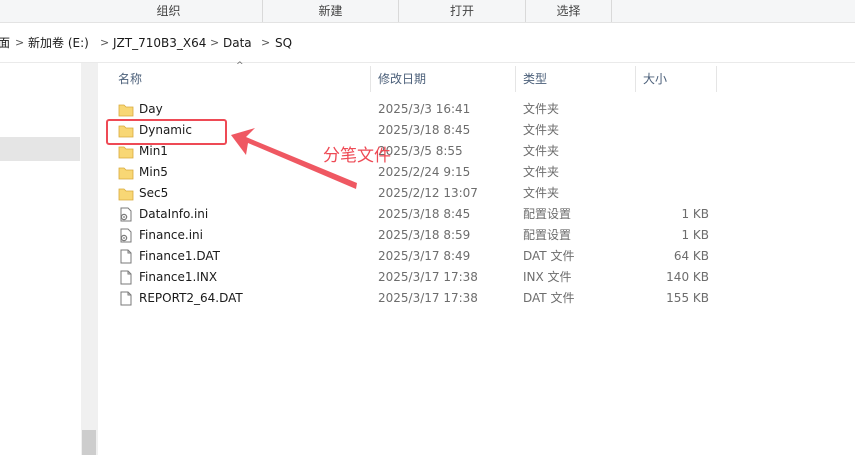  Describe the element at coordinates (357, 156) in the screenshot. I see `annotation-label: 分笔文件` at that location.